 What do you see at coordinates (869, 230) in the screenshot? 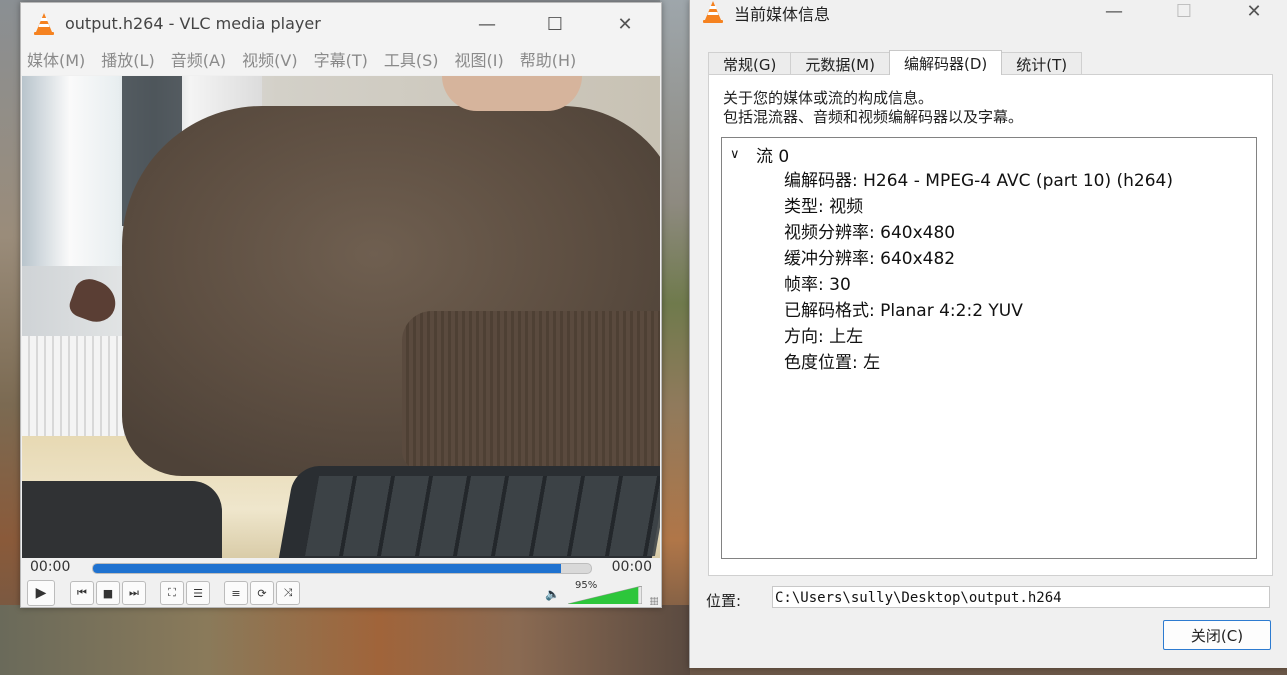
I see `tree-item: 视频分辨率: 640x480` at bounding box center [869, 230].